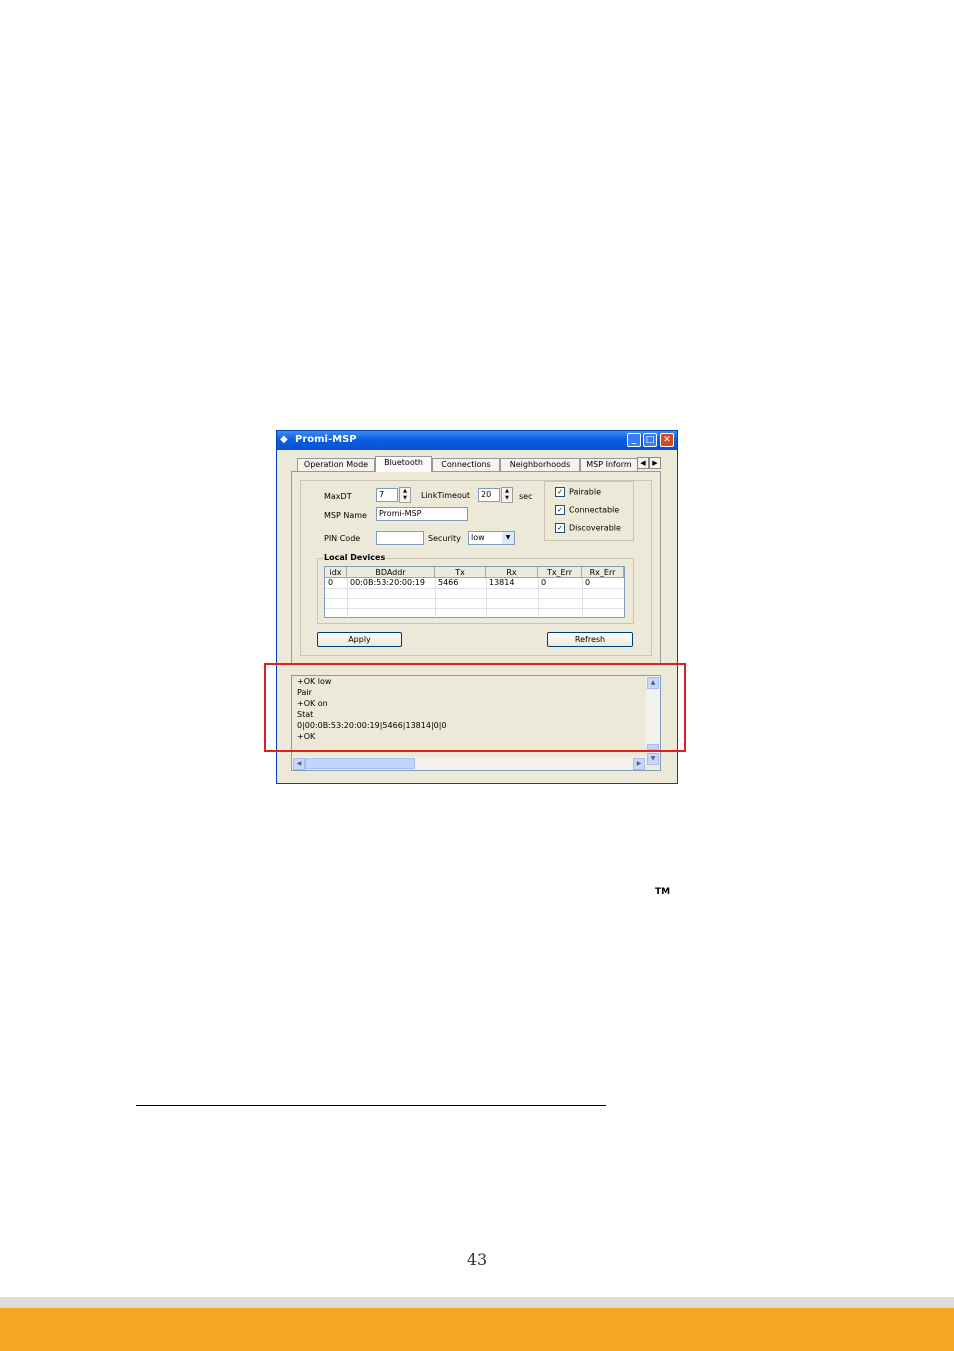 The width and height of the screenshot is (954, 1351). What do you see at coordinates (444, 538) in the screenshot?
I see `security-label: Security` at bounding box center [444, 538].